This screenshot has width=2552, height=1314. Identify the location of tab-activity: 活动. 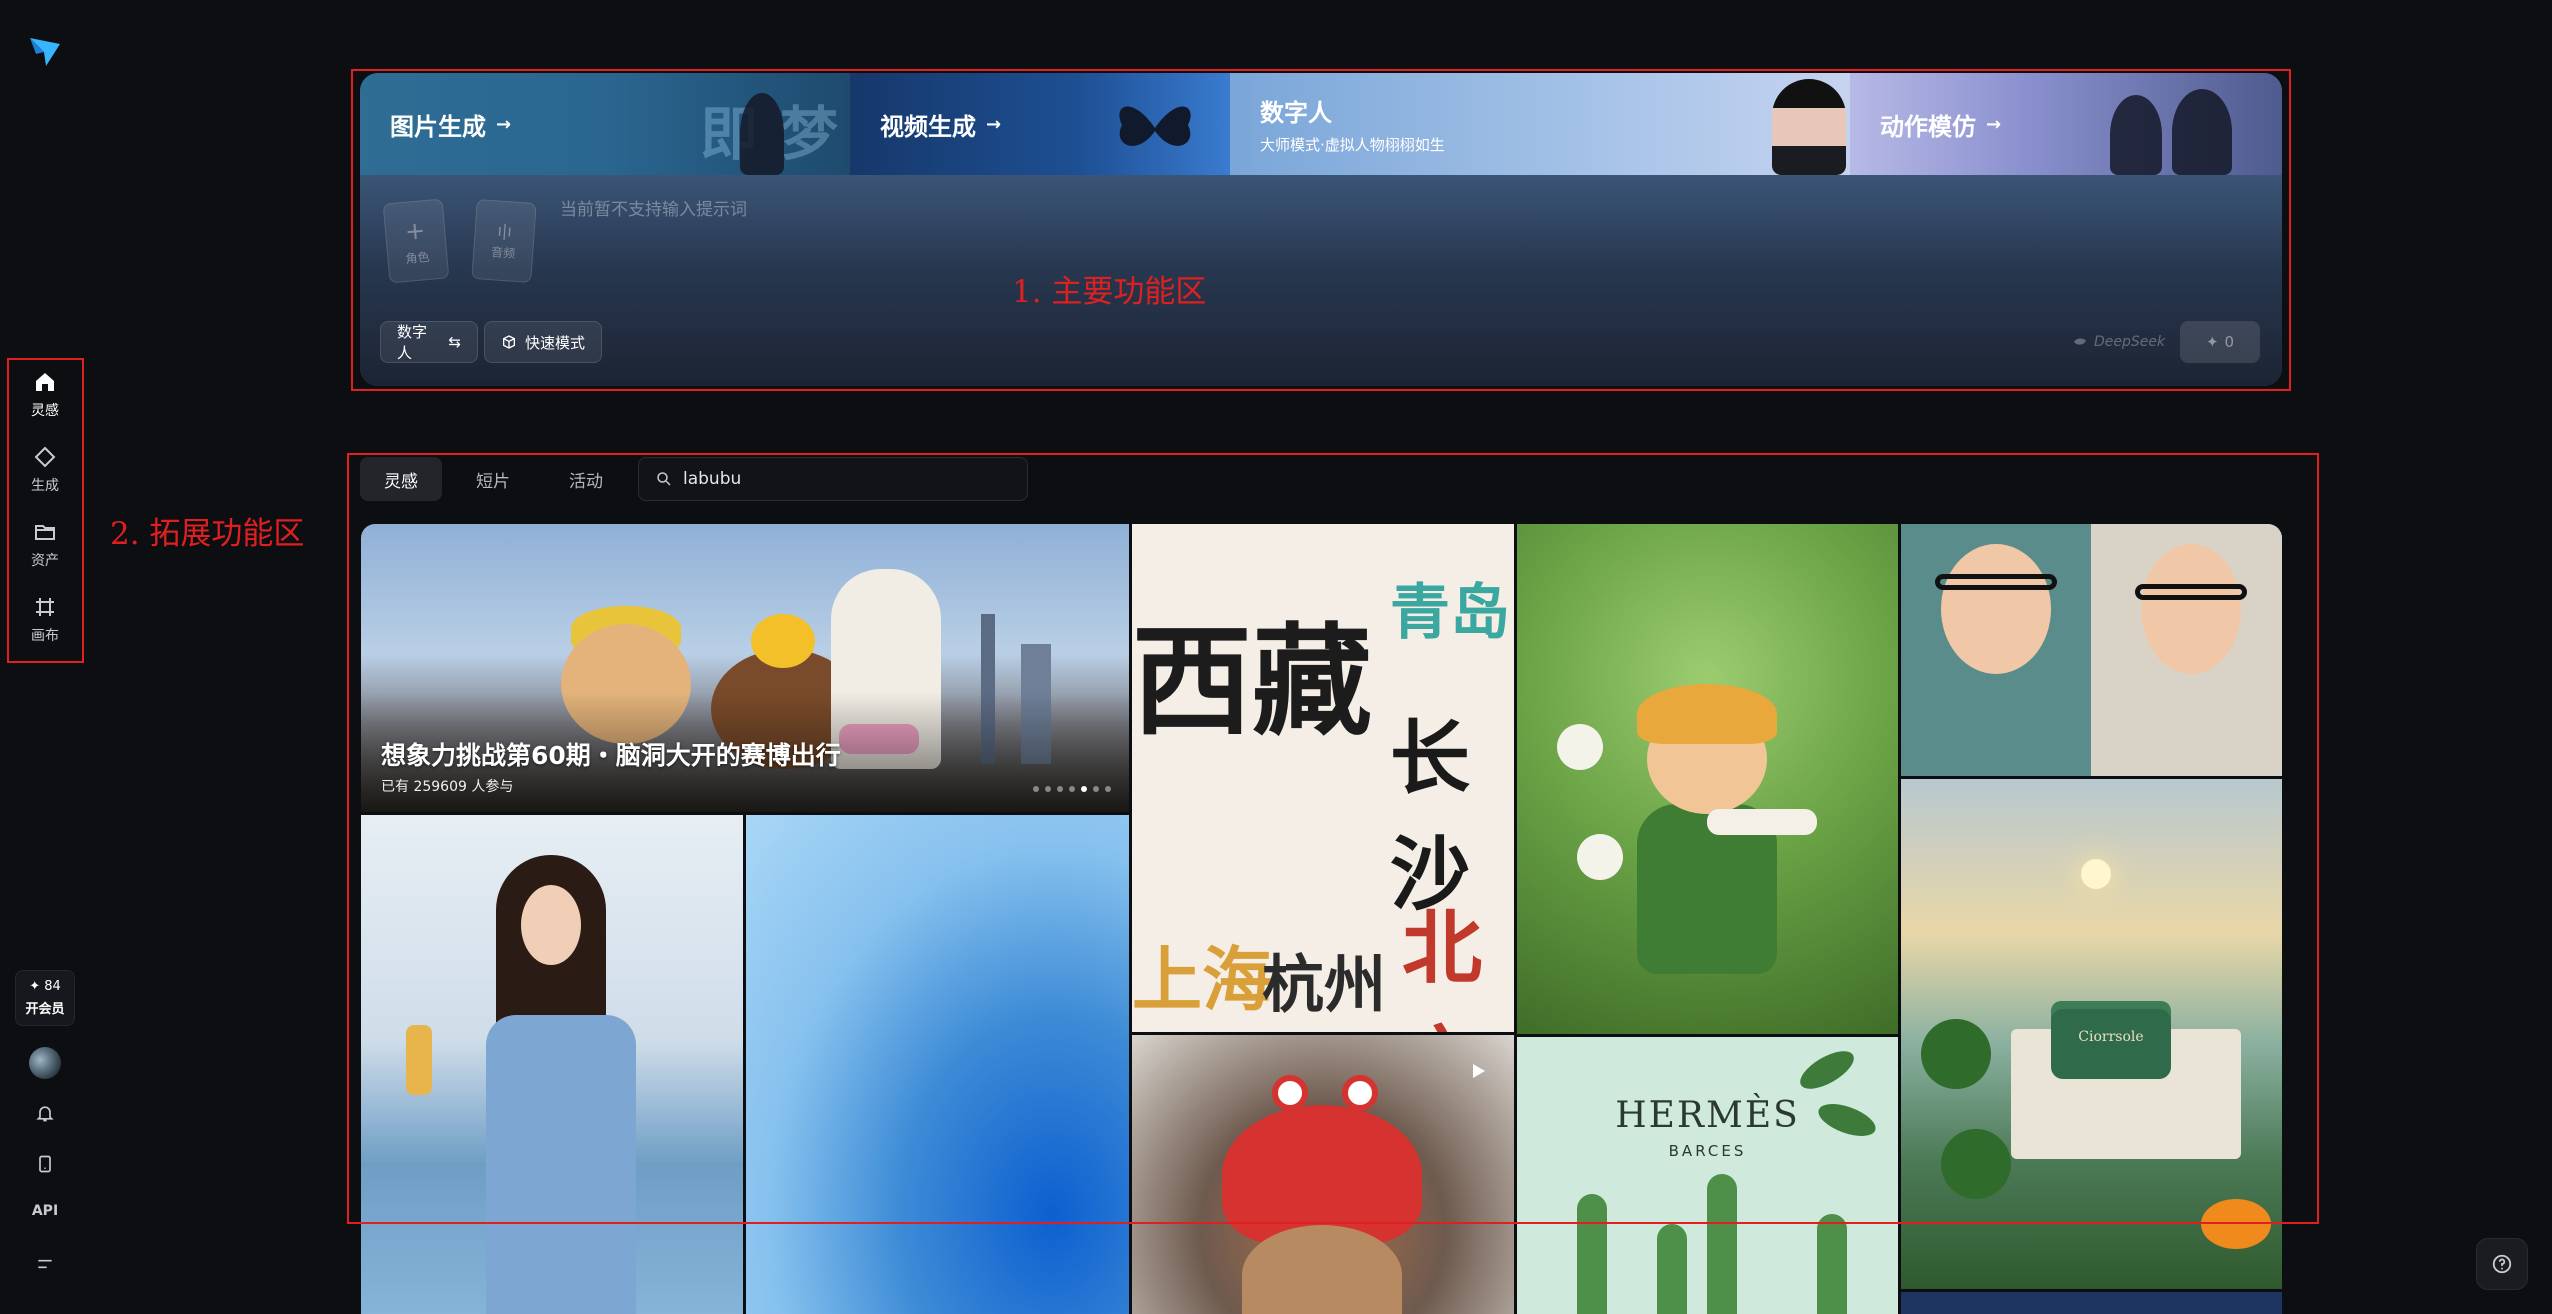
(586, 479).